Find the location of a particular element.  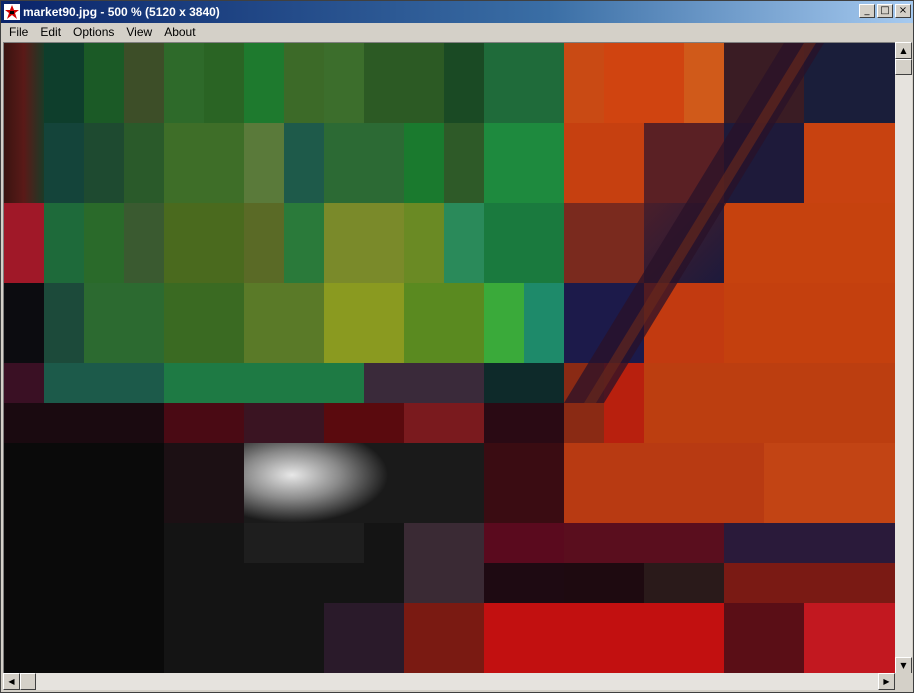

scroll-right-icon: ▶ is located at coordinates (886, 681).